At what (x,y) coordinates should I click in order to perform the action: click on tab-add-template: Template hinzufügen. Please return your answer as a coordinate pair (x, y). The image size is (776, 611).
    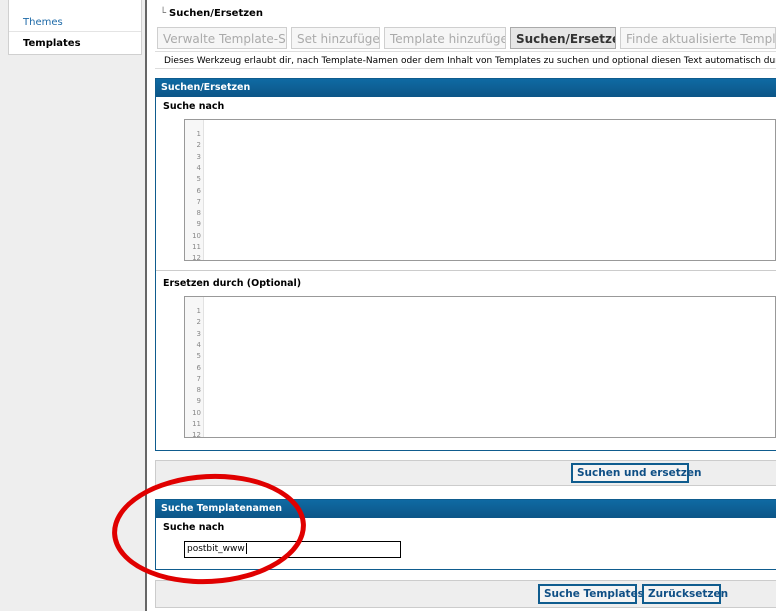
    Looking at the image, I should click on (445, 38).